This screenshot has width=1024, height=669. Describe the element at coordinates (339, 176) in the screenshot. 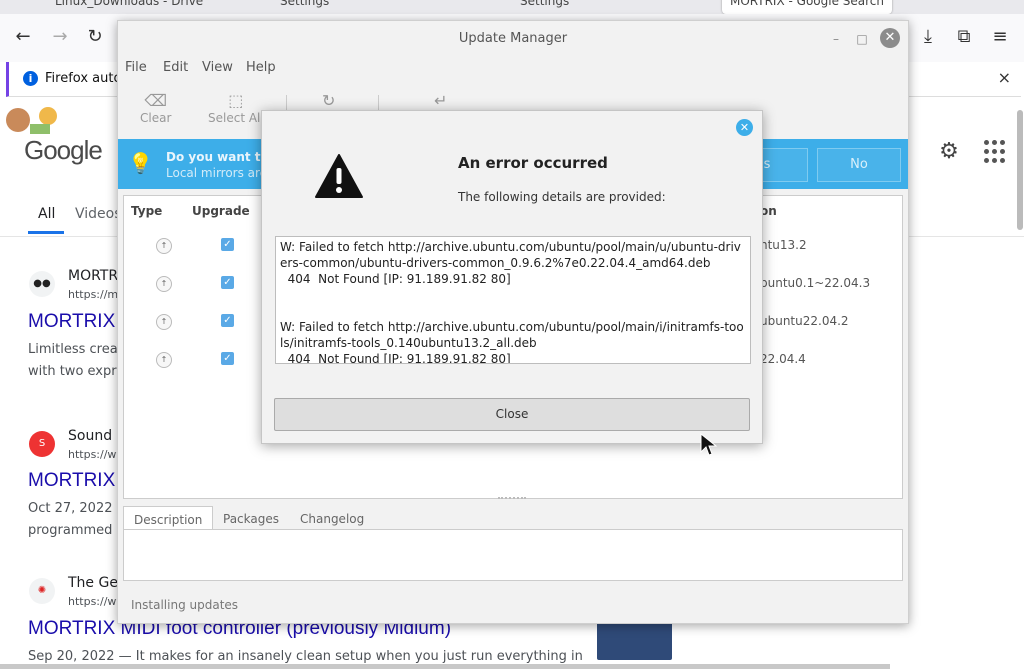

I see `warning-icon` at that location.